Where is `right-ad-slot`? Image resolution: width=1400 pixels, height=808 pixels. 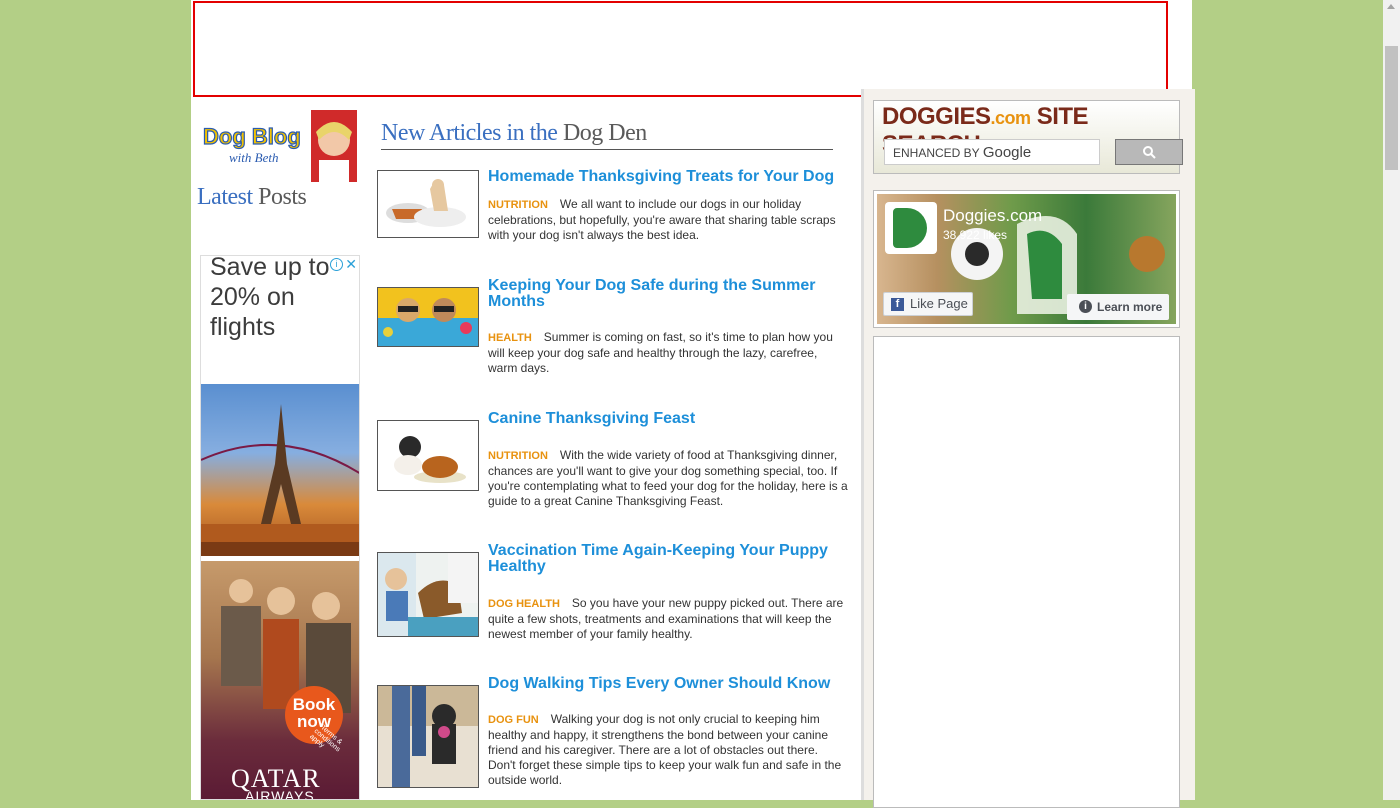
right-ad-slot is located at coordinates (1026, 572).